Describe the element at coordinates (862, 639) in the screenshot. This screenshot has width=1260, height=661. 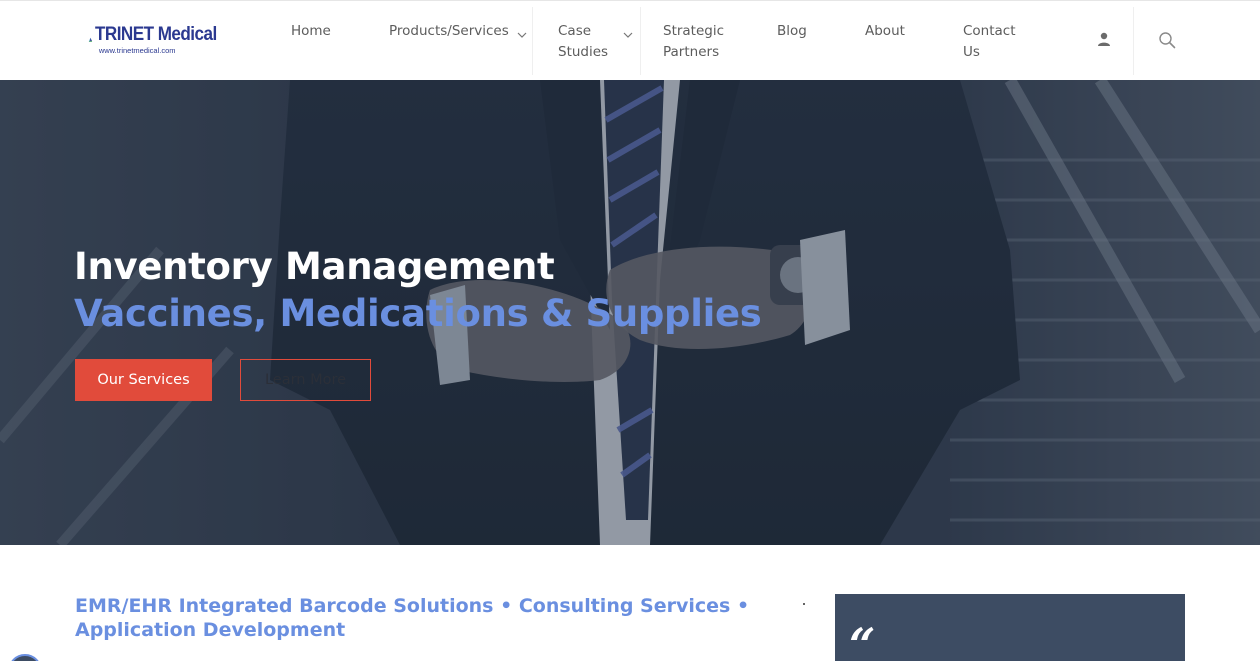
I see `quote-icon: “` at that location.